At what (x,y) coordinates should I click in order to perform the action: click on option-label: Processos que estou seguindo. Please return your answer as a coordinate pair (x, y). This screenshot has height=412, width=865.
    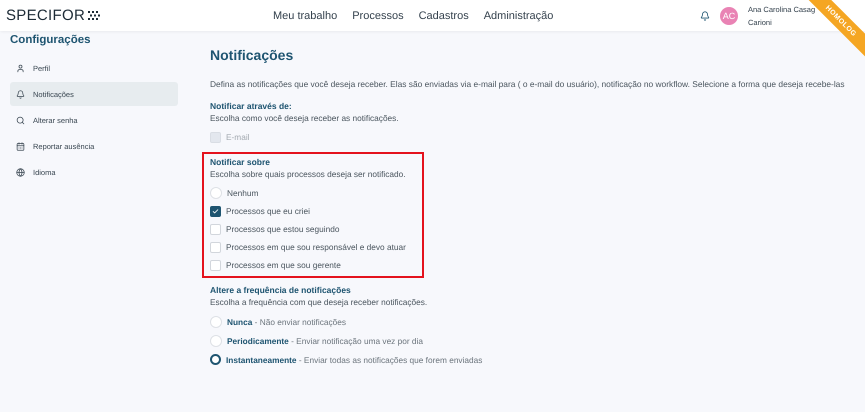
    Looking at the image, I should click on (283, 229).